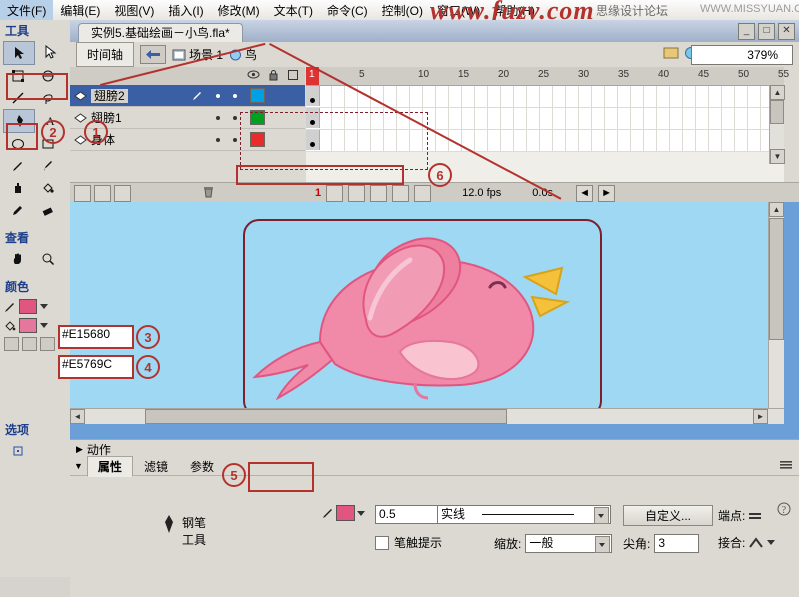 Image resolution: width=799 pixels, height=597 pixels. What do you see at coordinates (677, 543) in the screenshot?
I see `miter-input: 3` at bounding box center [677, 543].